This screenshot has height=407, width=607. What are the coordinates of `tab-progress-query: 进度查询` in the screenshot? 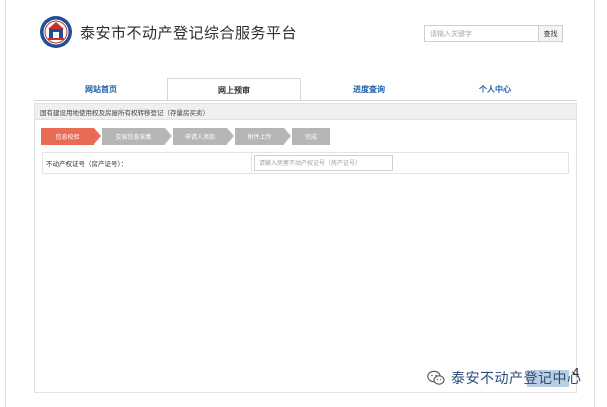 It's located at (369, 89).